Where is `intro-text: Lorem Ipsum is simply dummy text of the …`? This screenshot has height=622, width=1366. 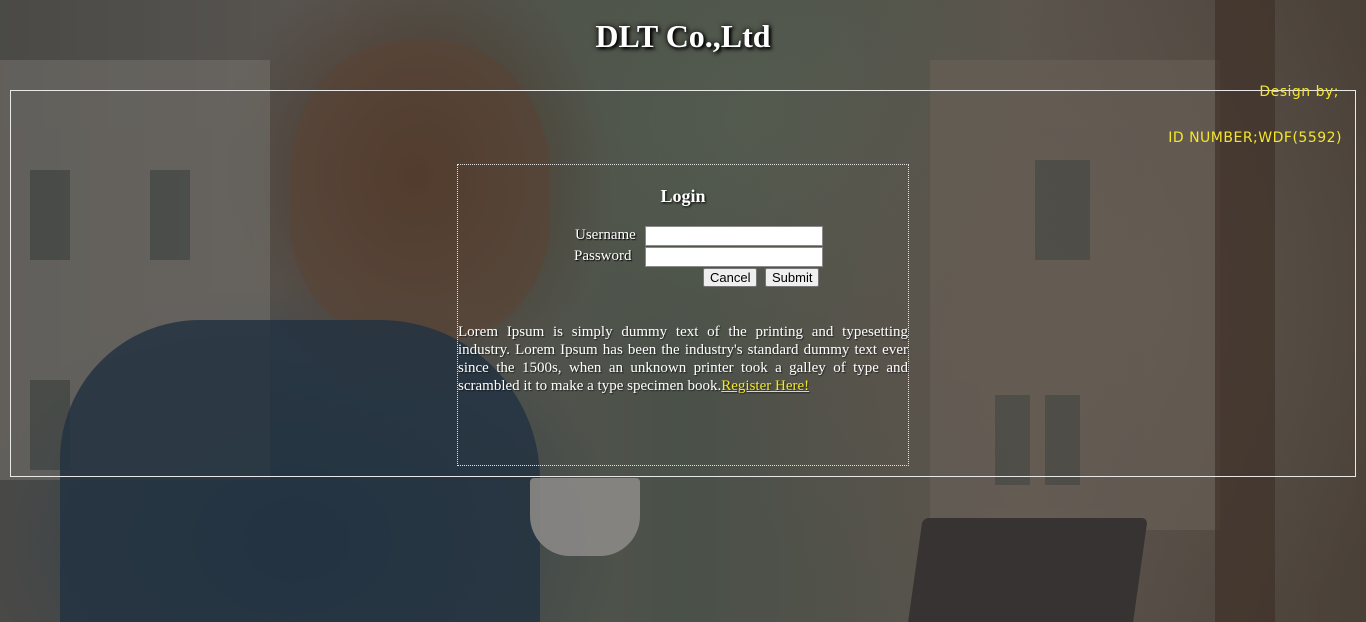
intro-text: Lorem Ipsum is simply dummy text of the … is located at coordinates (683, 359).